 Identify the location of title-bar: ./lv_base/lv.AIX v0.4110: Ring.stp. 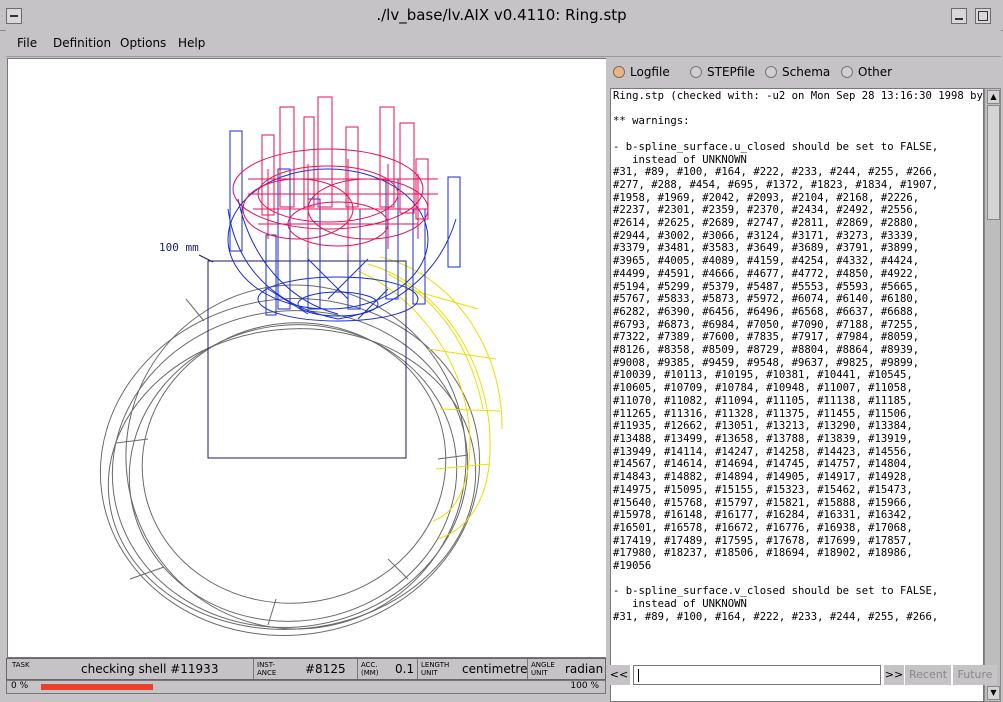
(501, 15).